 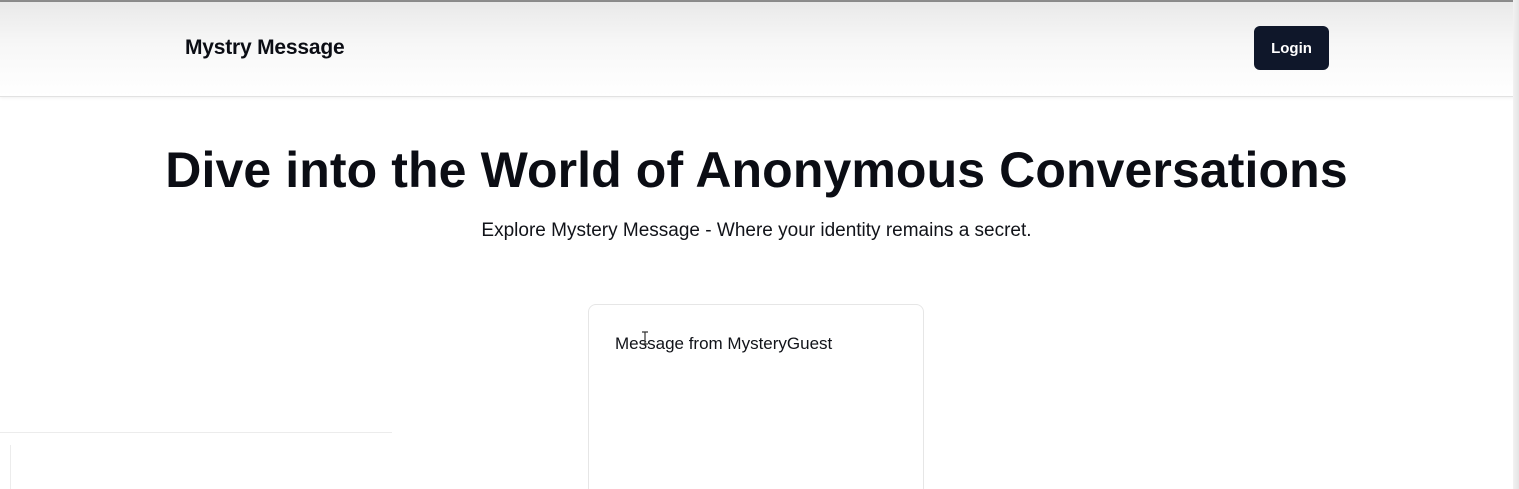 I want to click on scrollbar, so click(x=1516, y=244).